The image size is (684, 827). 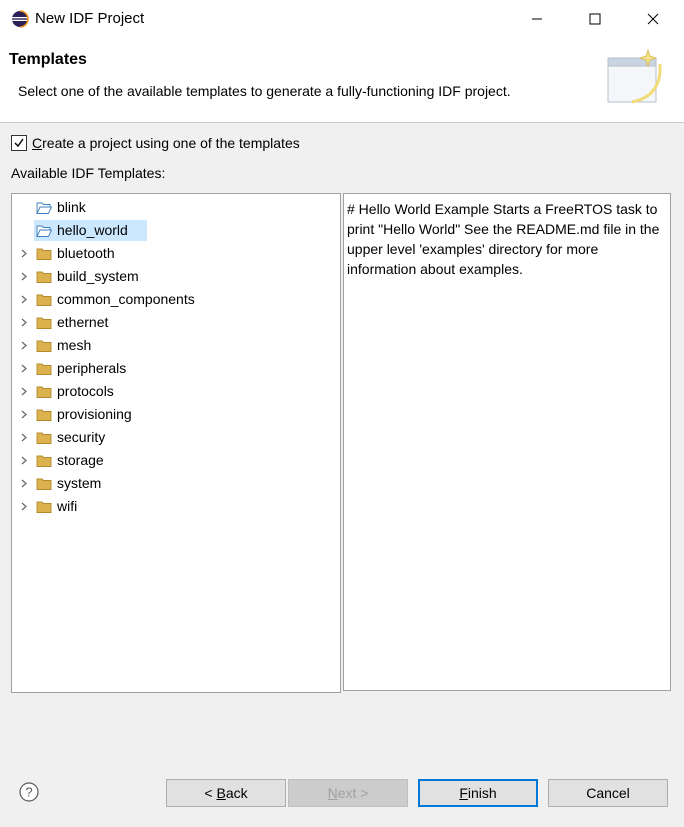 I want to click on checkmark-icon, so click(x=19, y=143).